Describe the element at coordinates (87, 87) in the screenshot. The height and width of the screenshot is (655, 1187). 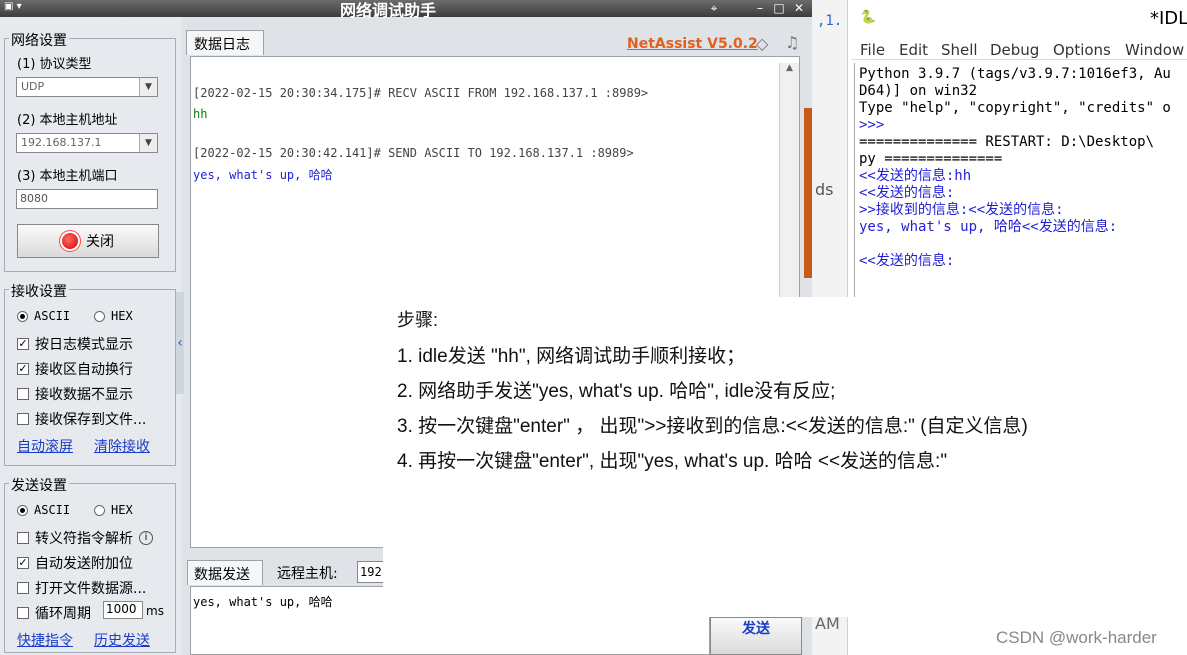
I see `protocol-select: UDP ▼` at that location.